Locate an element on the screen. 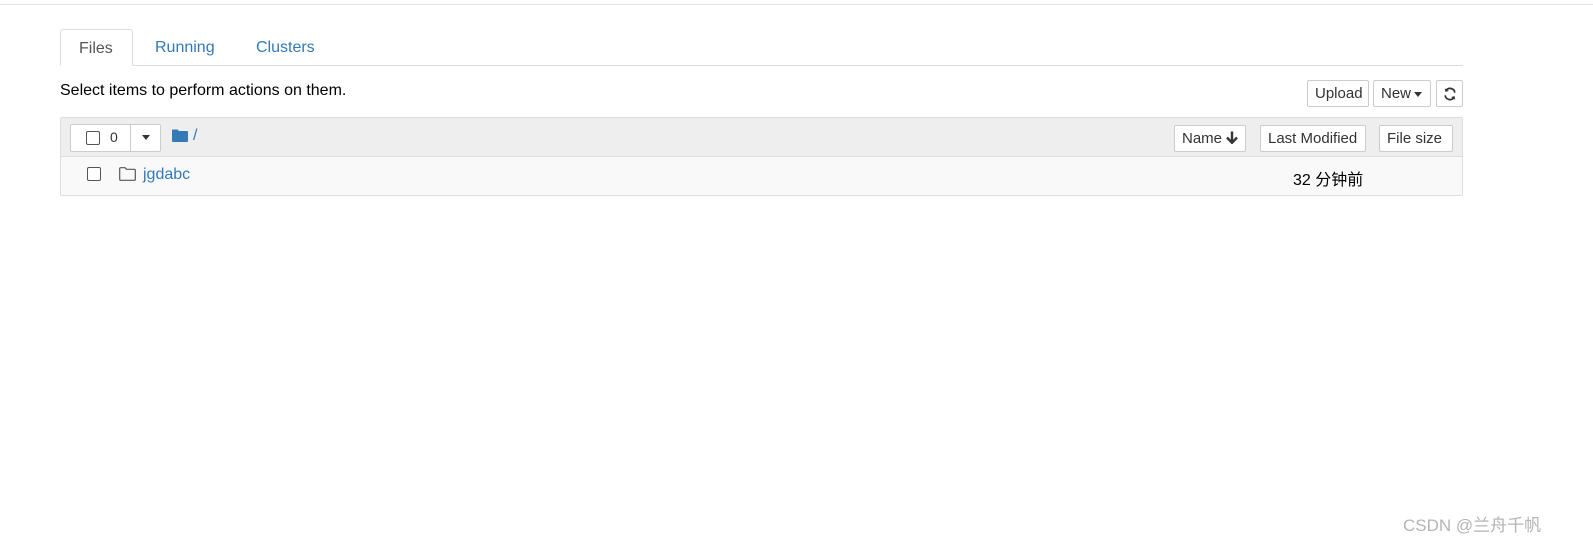 The image size is (1593, 549). arrow-down-icon is located at coordinates (1232, 138).